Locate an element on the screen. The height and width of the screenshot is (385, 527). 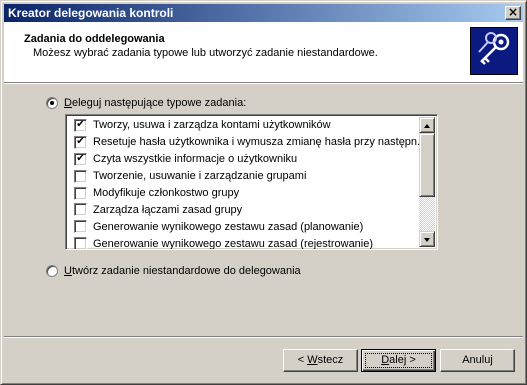
radio-common-tasks: Deleguj następujące typowe zadania: is located at coordinates (146, 103).